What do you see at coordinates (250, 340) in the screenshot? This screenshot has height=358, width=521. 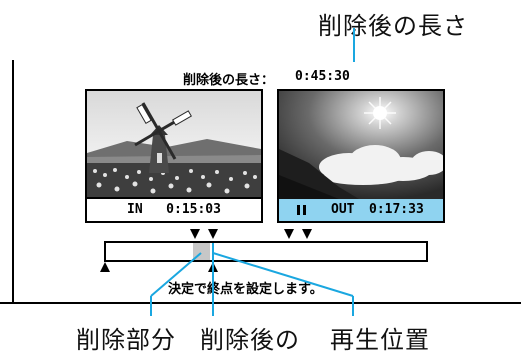 I see `callout-after-deletion: 削除後の` at bounding box center [250, 340].